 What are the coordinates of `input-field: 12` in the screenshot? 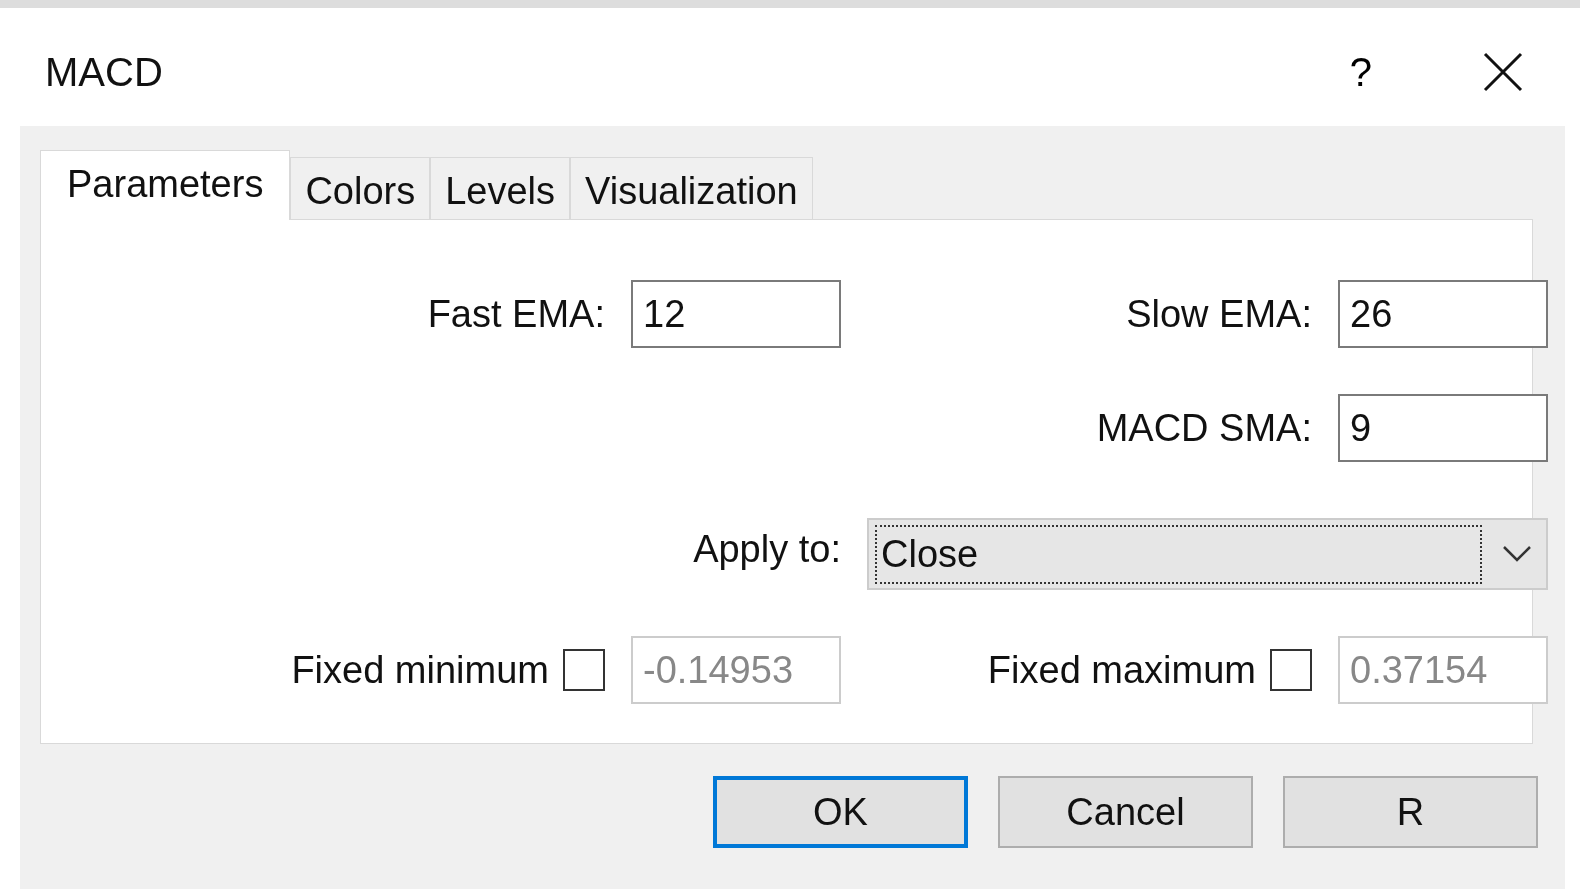 It's located at (736, 314).